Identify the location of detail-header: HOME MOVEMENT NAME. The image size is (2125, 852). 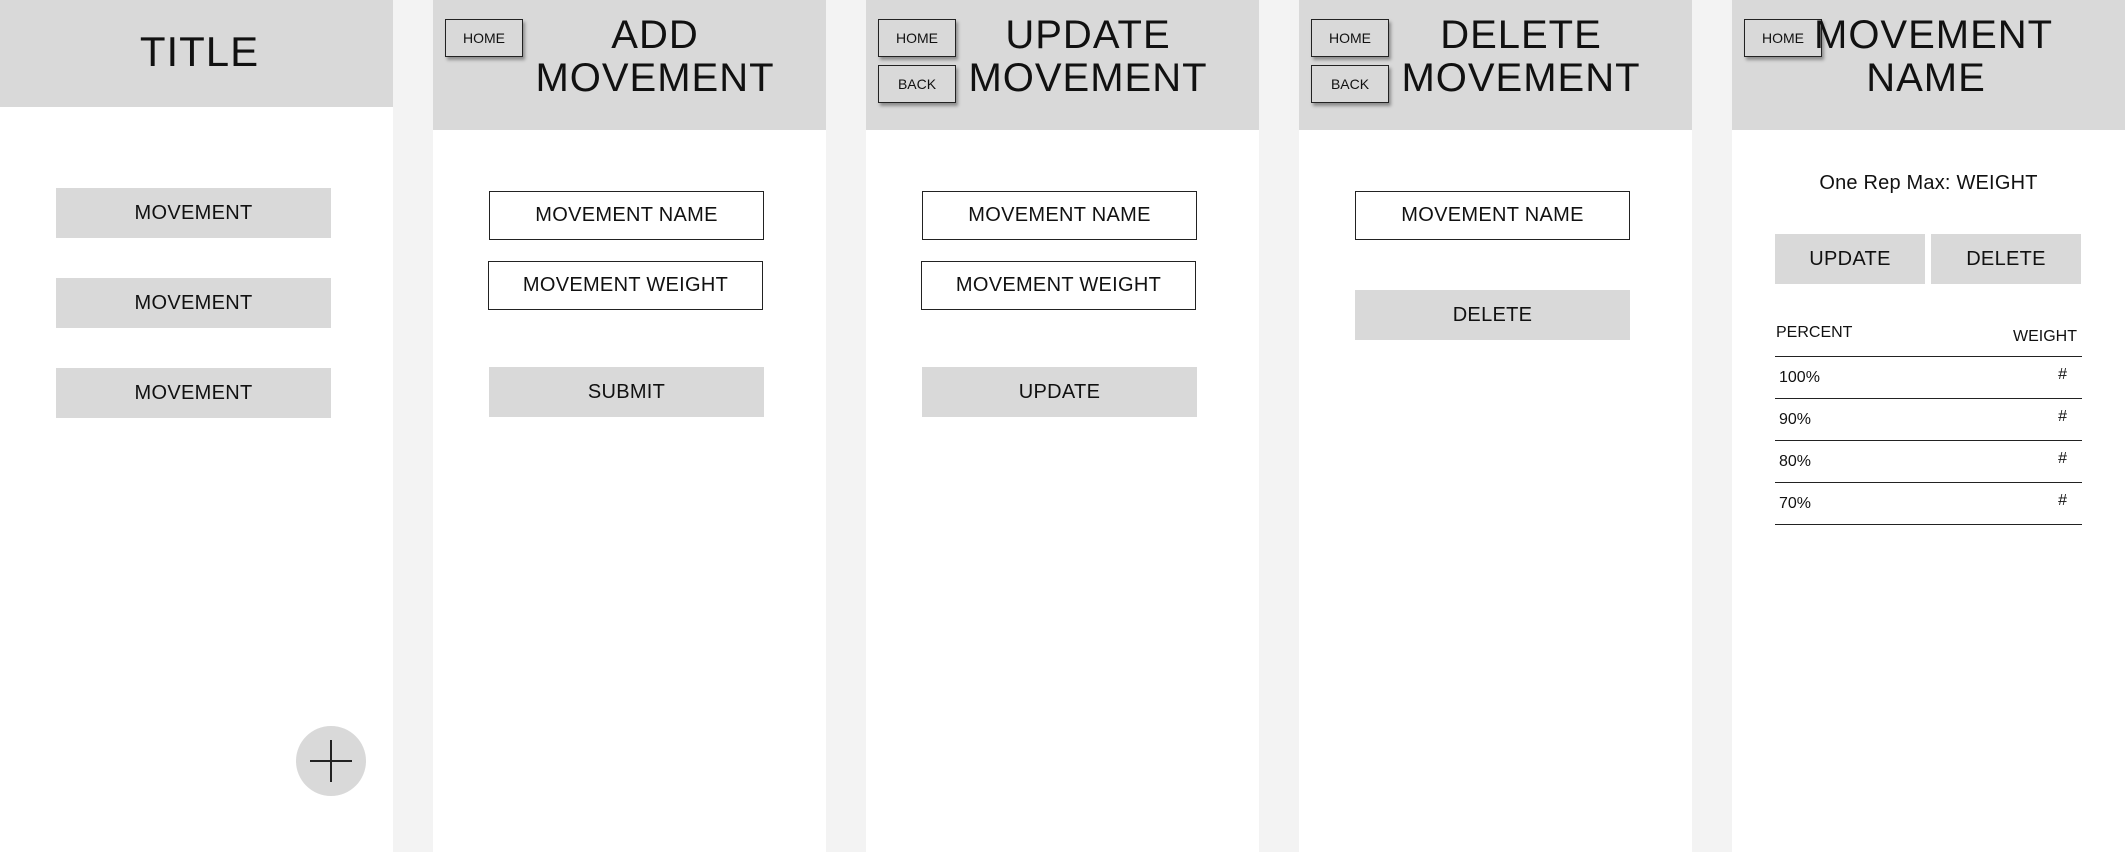
(1928, 65).